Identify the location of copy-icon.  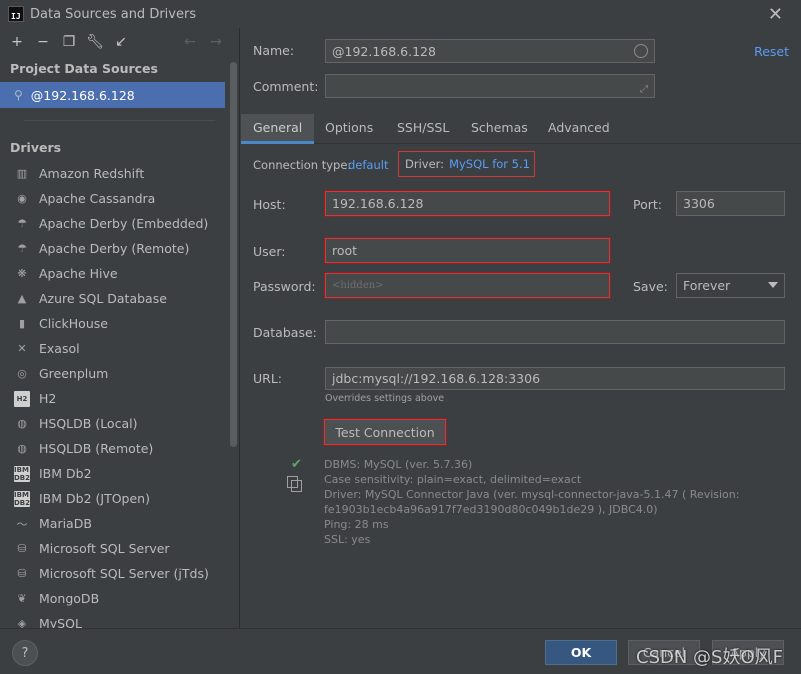
(294, 484).